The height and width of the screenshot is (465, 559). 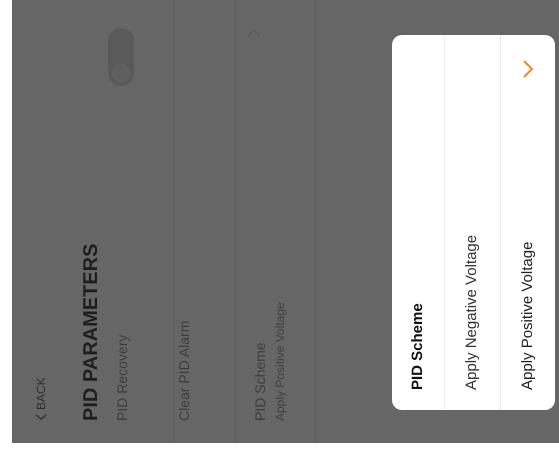 What do you see at coordinates (418, 222) in the screenshot?
I see `dialog-title: PID Scheme` at bounding box center [418, 222].